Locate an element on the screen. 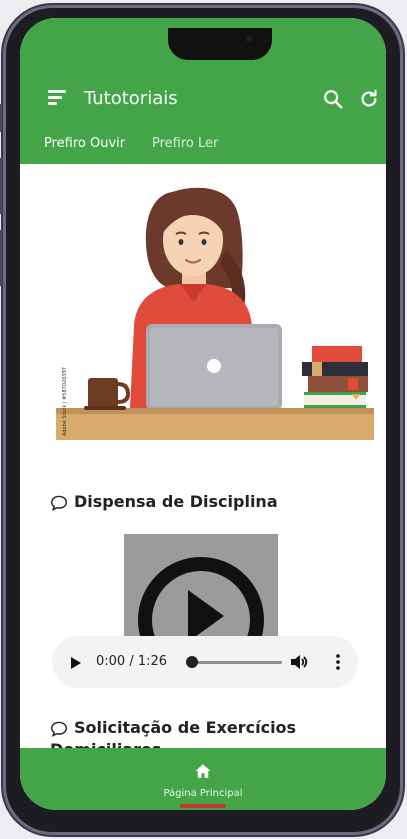 This screenshot has width=407, height=839. side-button-volume-down is located at coordinates (1, 258).